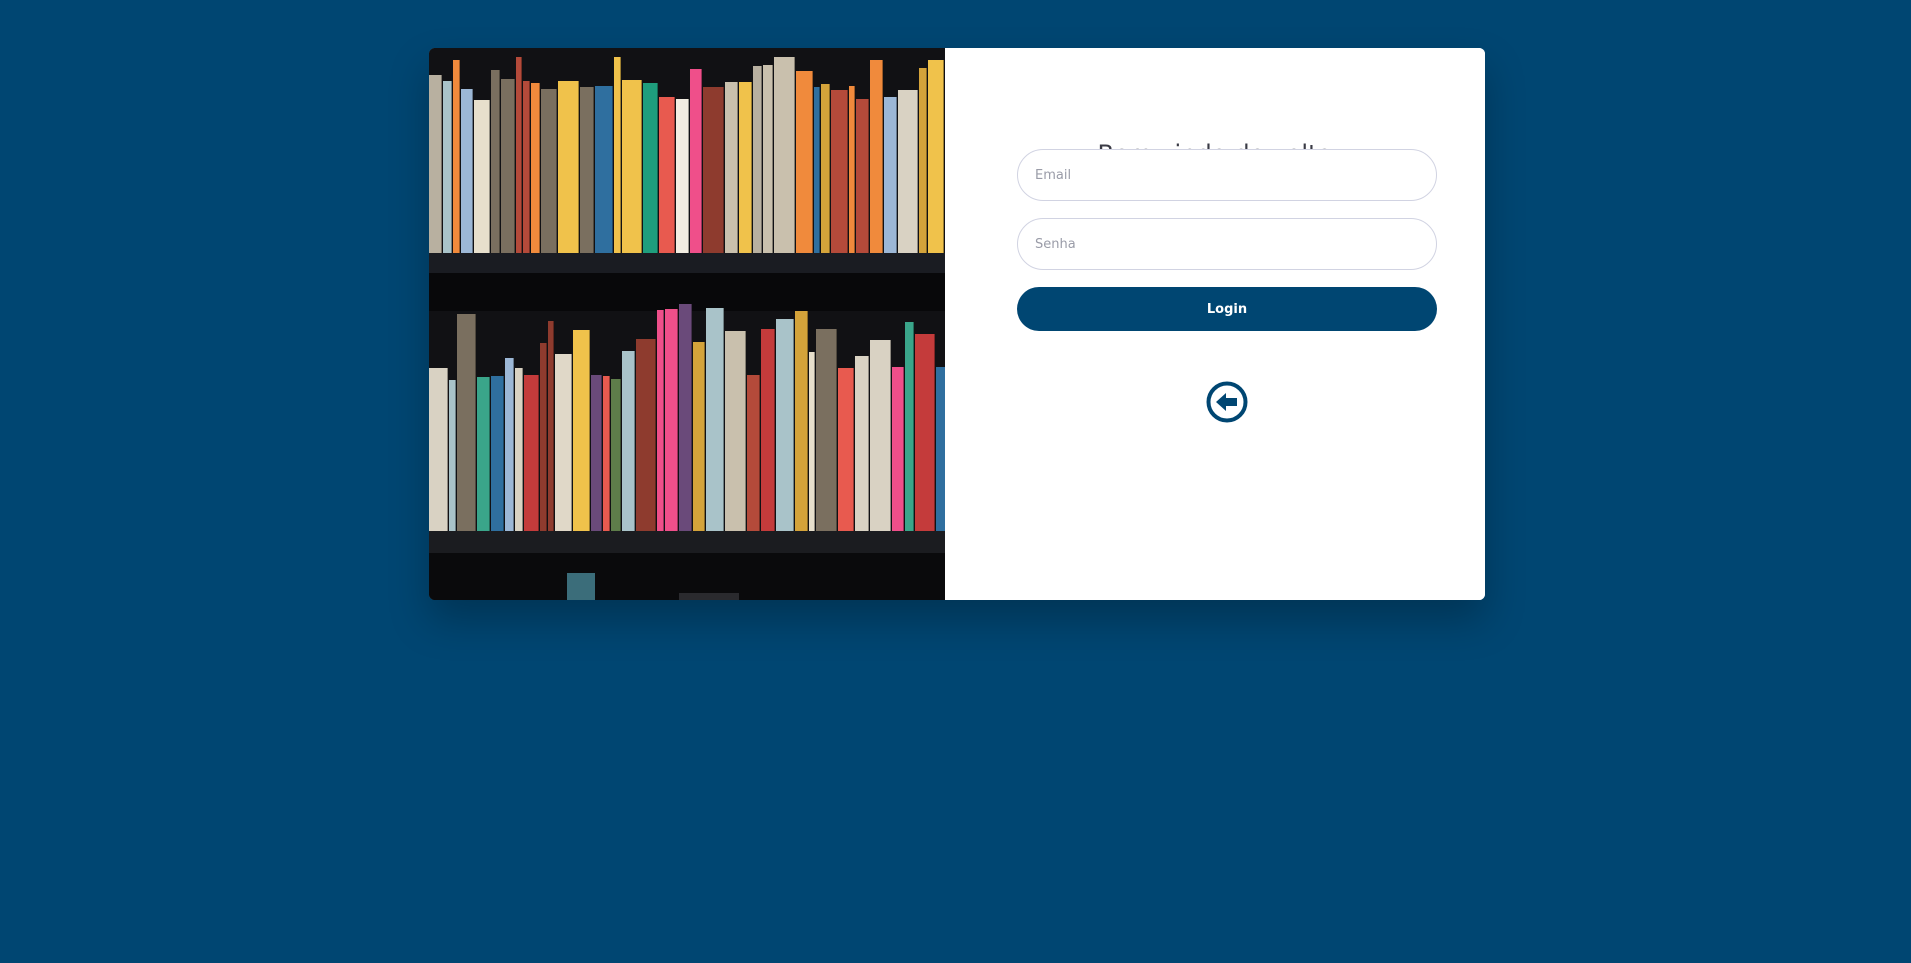 This screenshot has height=963, width=1911. I want to click on back-button, so click(1227, 402).